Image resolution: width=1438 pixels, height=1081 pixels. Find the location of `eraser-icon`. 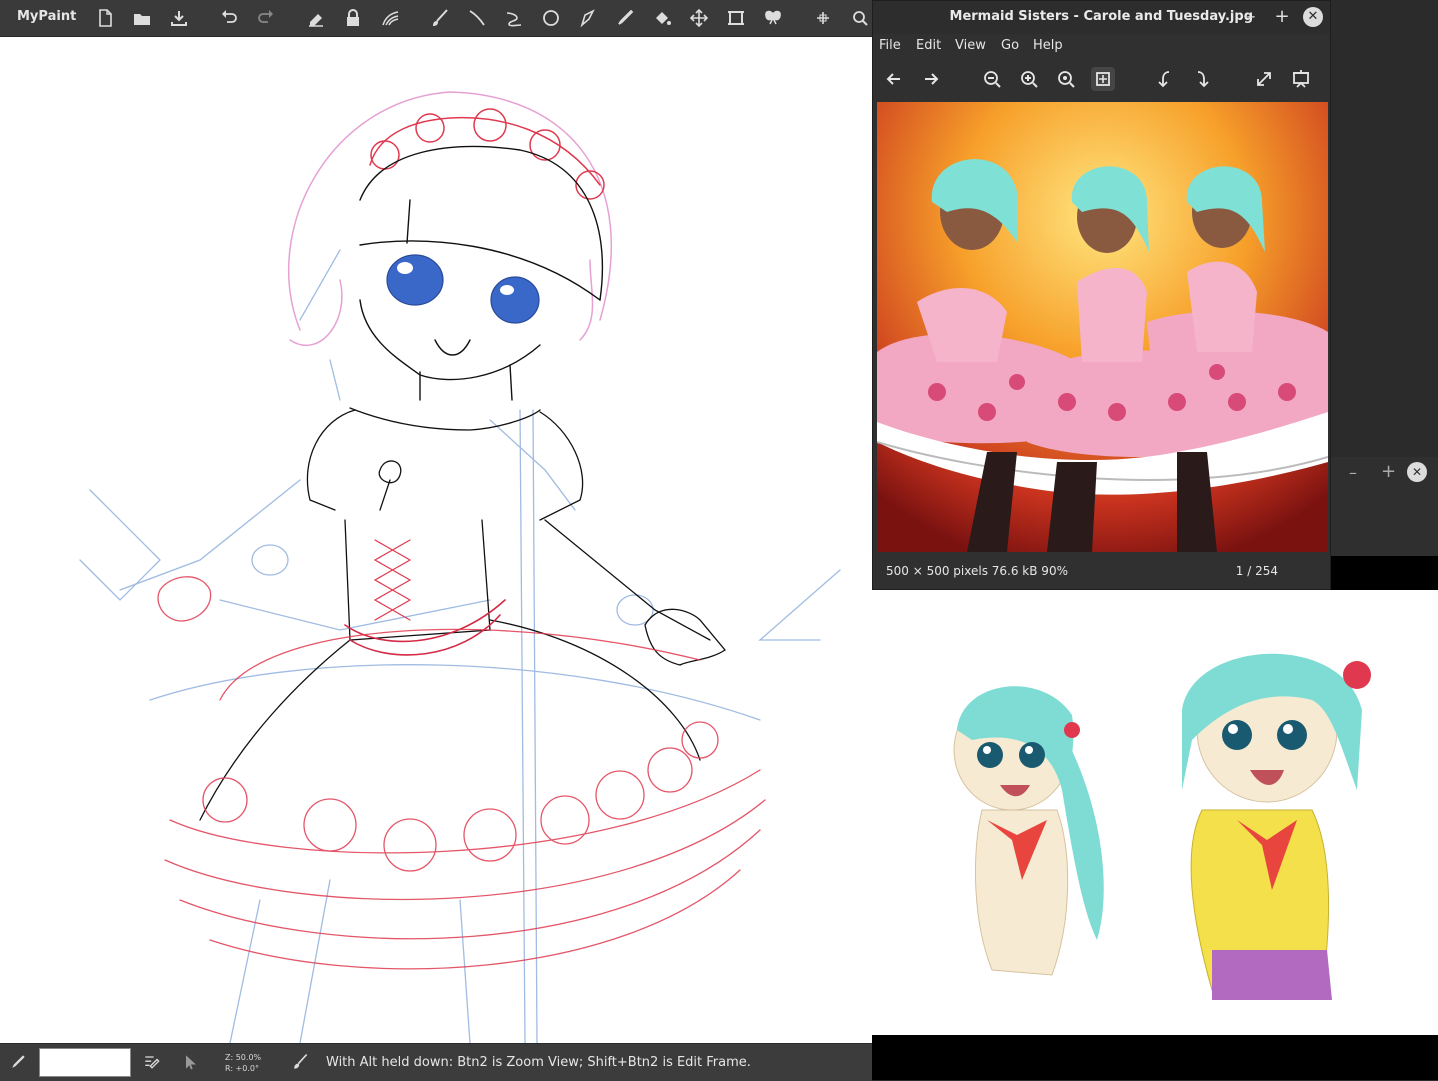

eraser-icon is located at coordinates (316, 18).